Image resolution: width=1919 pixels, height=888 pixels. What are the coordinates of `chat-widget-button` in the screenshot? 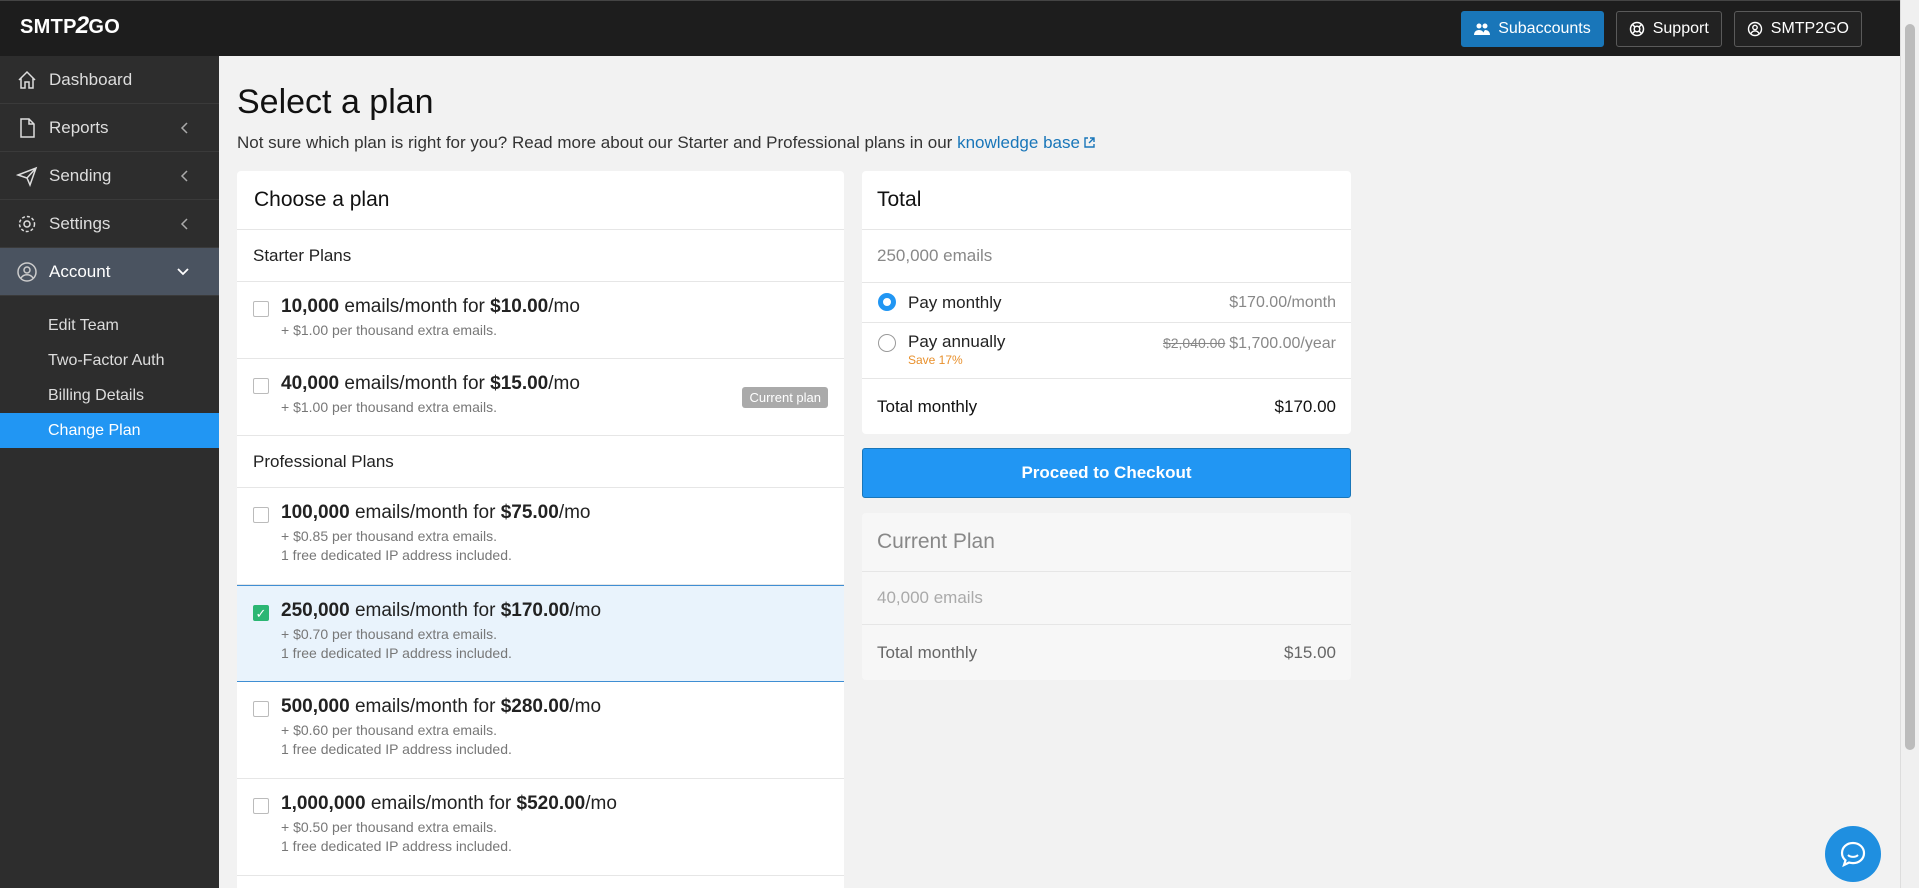 It's located at (1853, 854).